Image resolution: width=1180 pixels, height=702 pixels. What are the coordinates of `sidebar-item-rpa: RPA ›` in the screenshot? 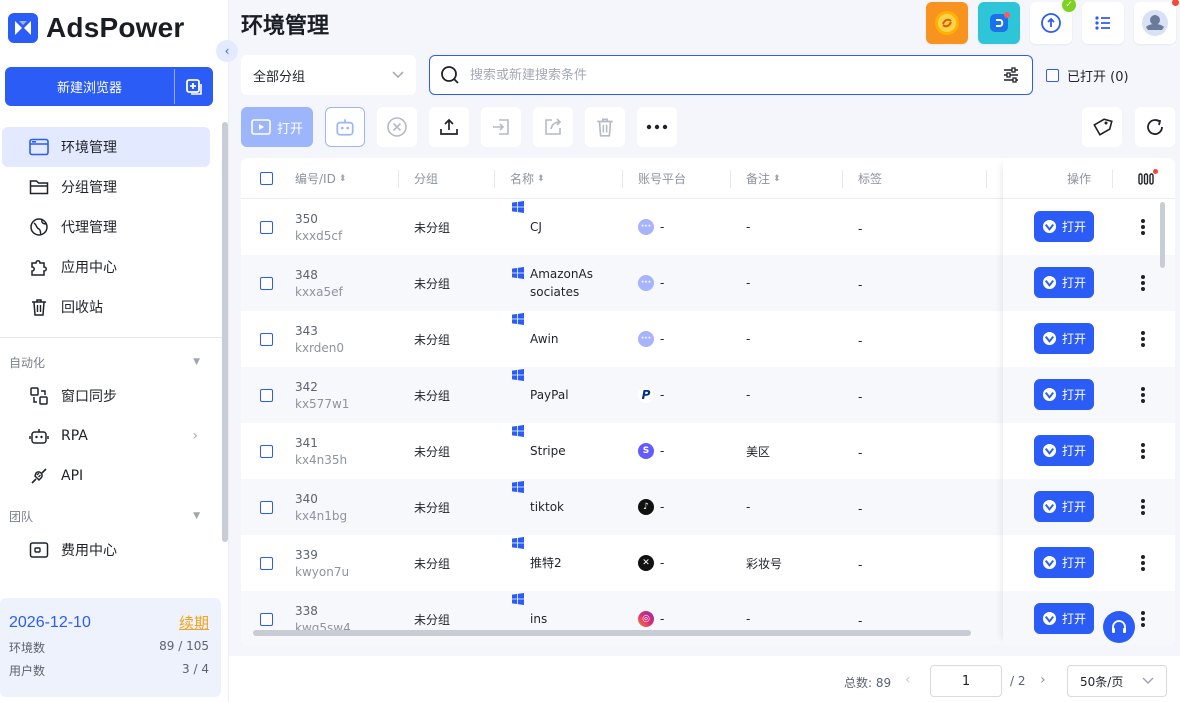 It's located at (106, 436).